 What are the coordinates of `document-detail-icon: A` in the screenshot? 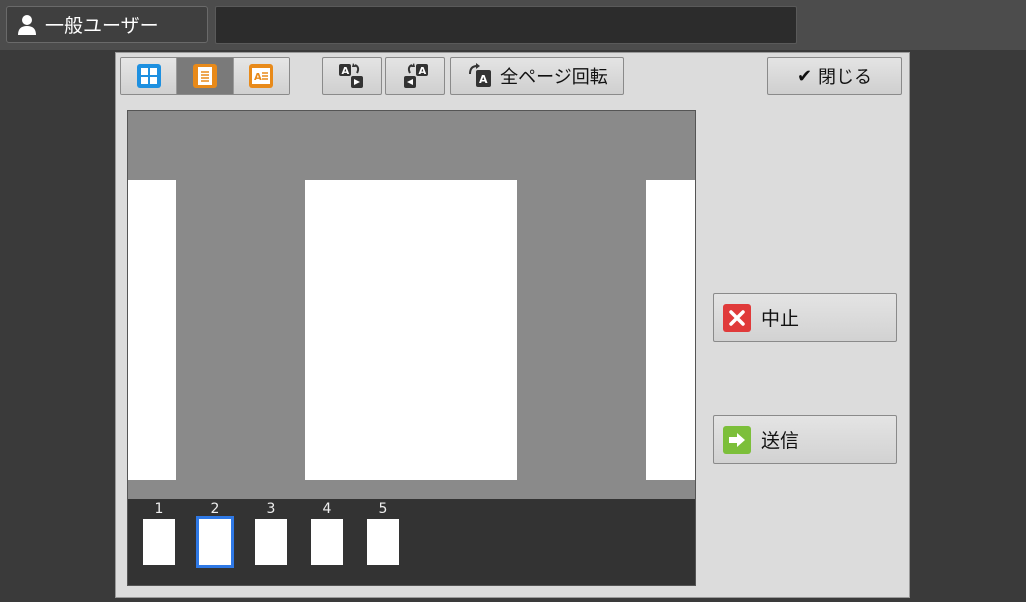 It's located at (261, 76).